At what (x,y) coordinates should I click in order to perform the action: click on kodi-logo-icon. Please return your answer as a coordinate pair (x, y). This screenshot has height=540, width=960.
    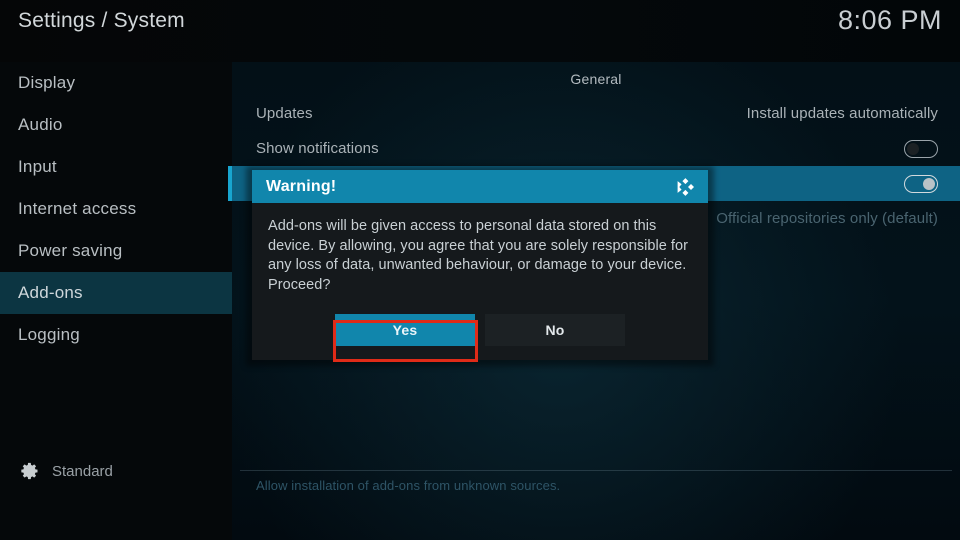
    Looking at the image, I should click on (685, 186).